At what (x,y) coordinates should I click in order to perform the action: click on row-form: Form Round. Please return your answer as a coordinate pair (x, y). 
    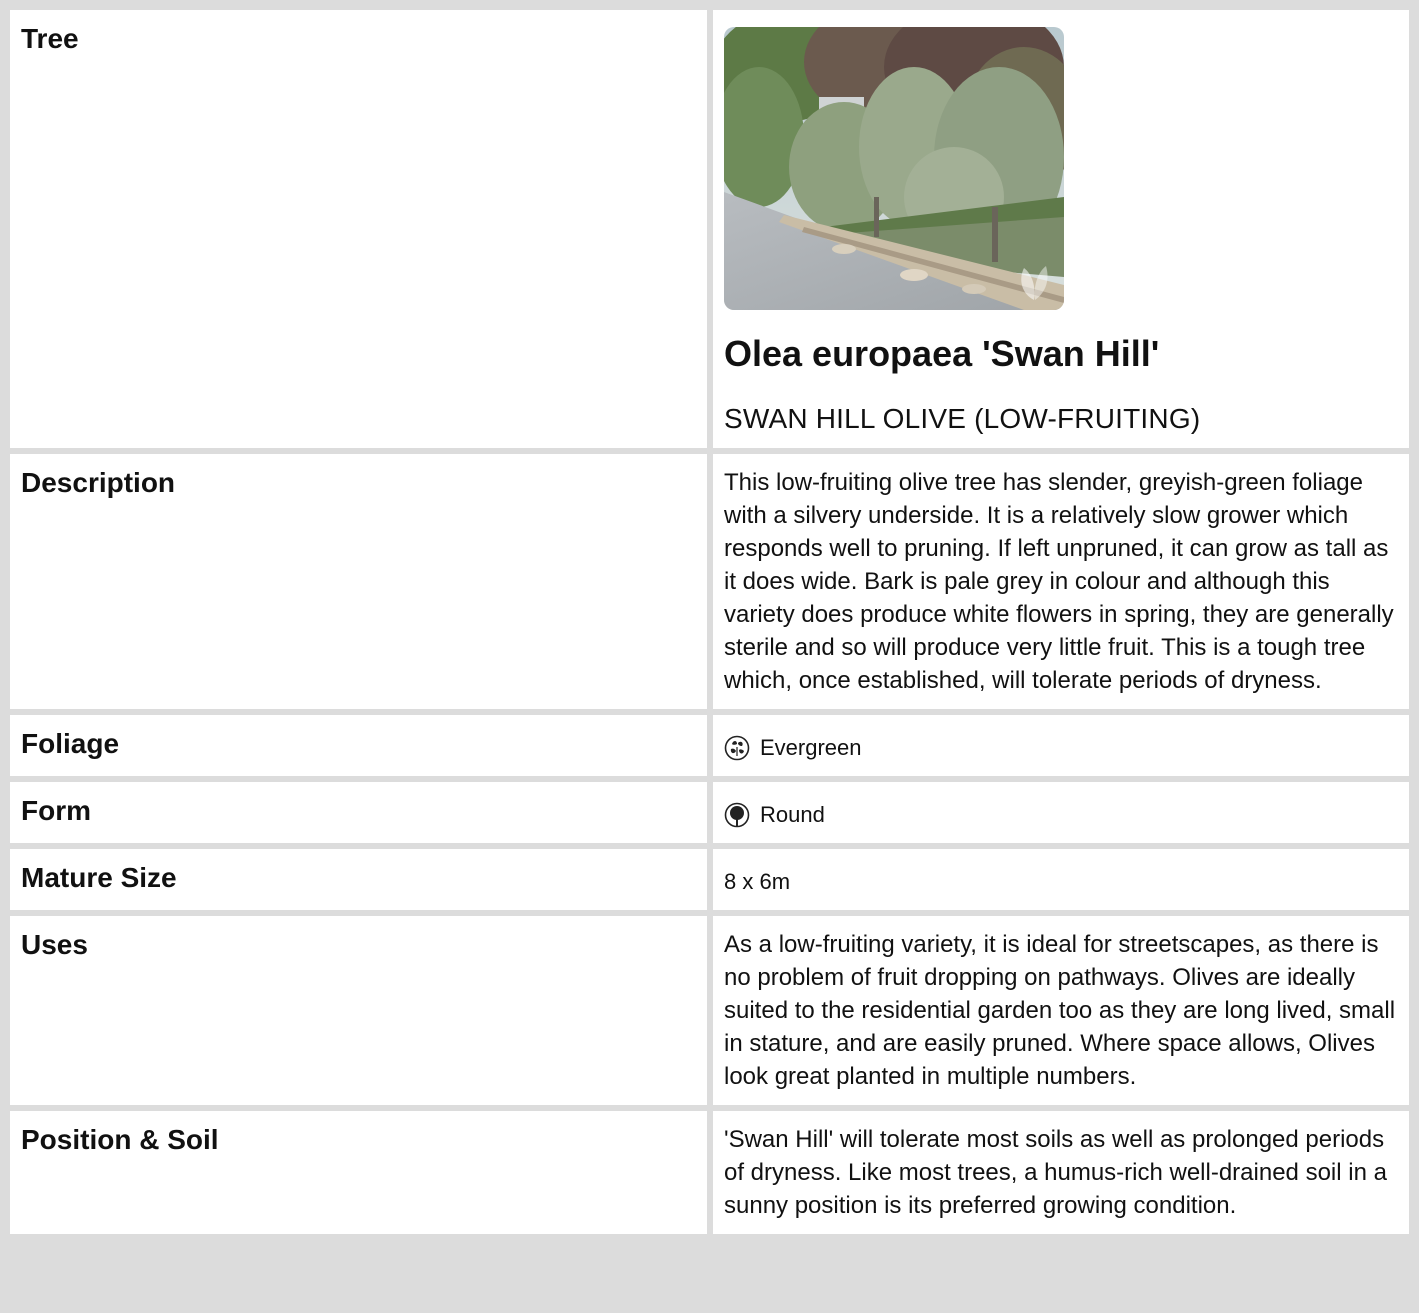
    Looking at the image, I should click on (709, 812).